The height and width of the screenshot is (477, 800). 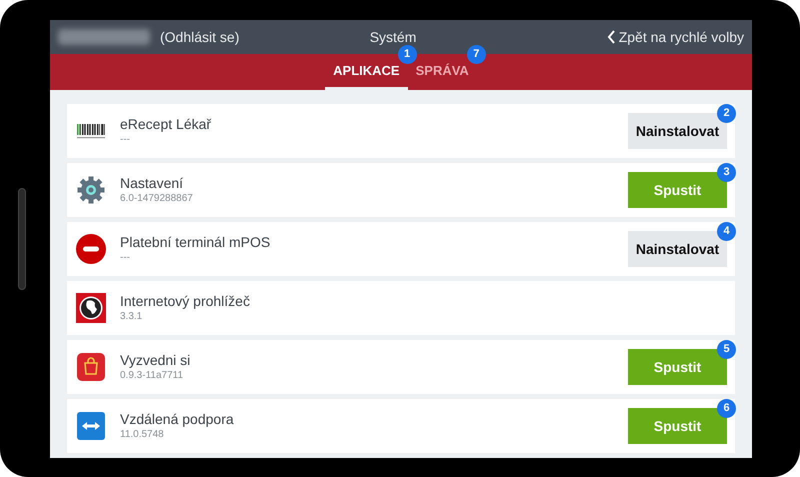 What do you see at coordinates (91, 367) in the screenshot?
I see `shopping-bag-icon` at bounding box center [91, 367].